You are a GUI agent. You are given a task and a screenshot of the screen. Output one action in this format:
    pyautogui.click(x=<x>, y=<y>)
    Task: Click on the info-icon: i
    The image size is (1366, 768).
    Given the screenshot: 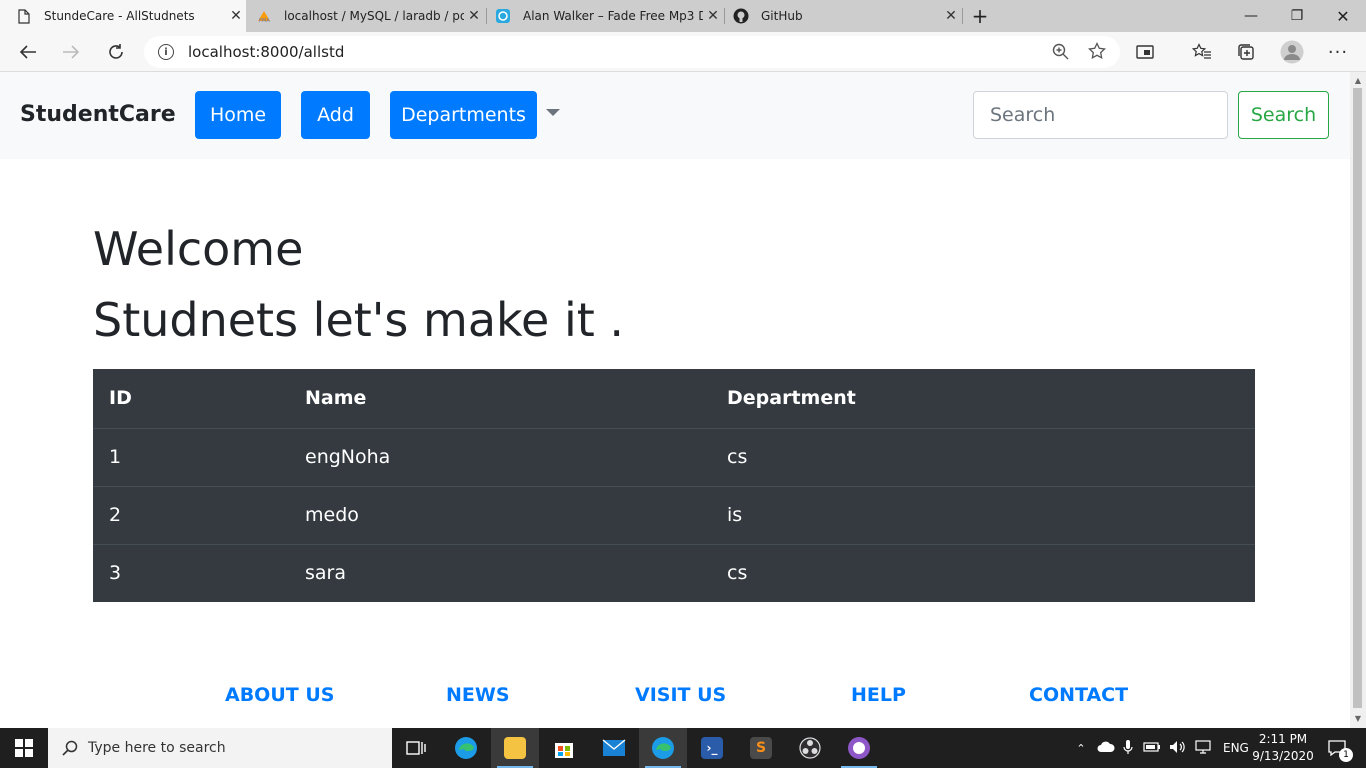 What is the action you would take?
    pyautogui.click(x=166, y=52)
    